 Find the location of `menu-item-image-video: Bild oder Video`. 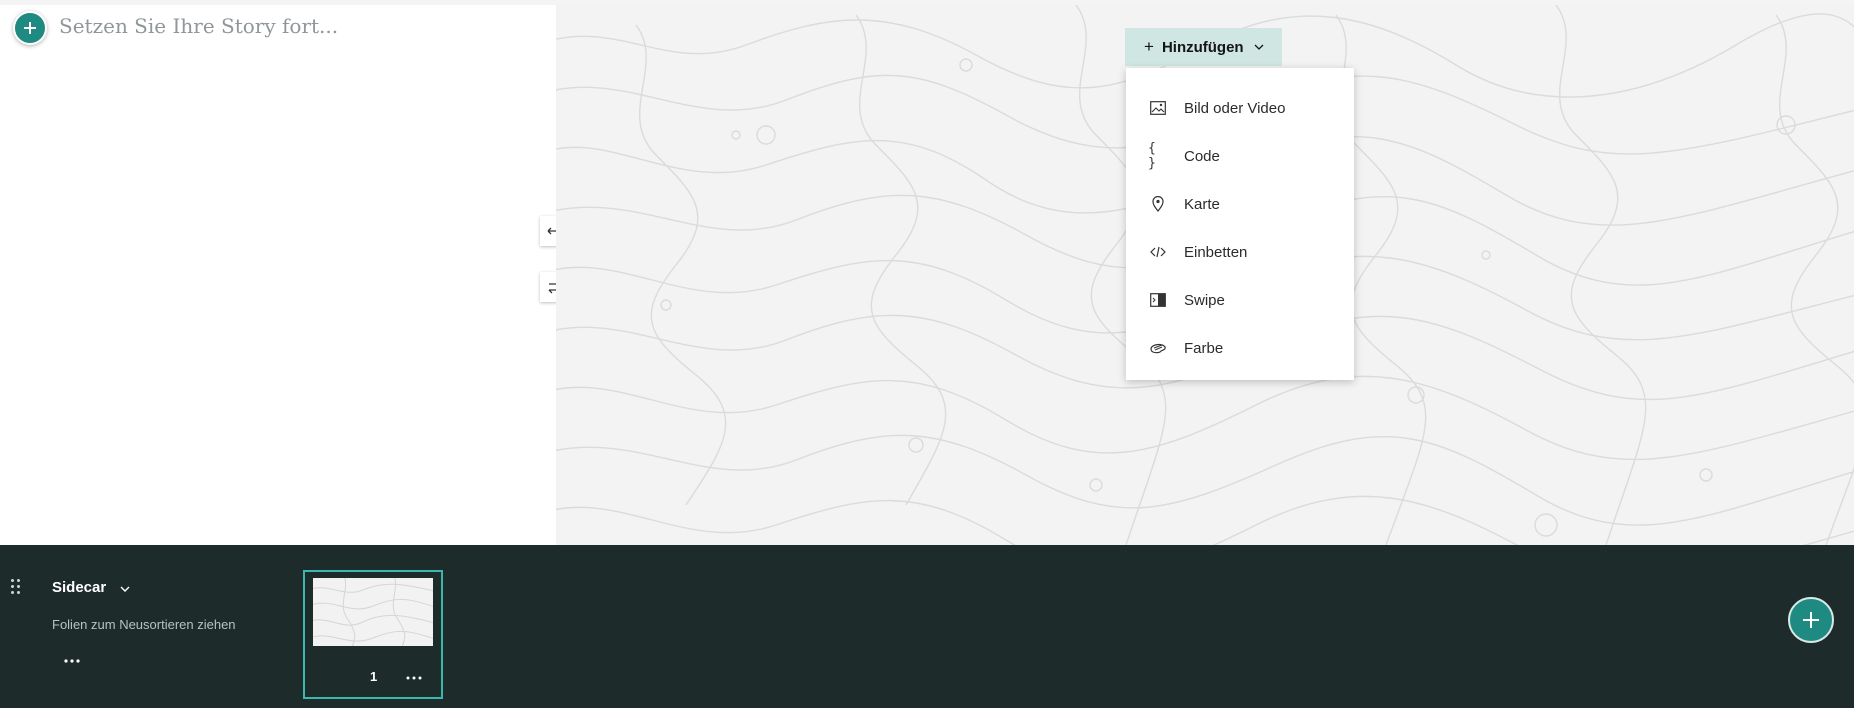

menu-item-image-video: Bild oder Video is located at coordinates (1240, 108).